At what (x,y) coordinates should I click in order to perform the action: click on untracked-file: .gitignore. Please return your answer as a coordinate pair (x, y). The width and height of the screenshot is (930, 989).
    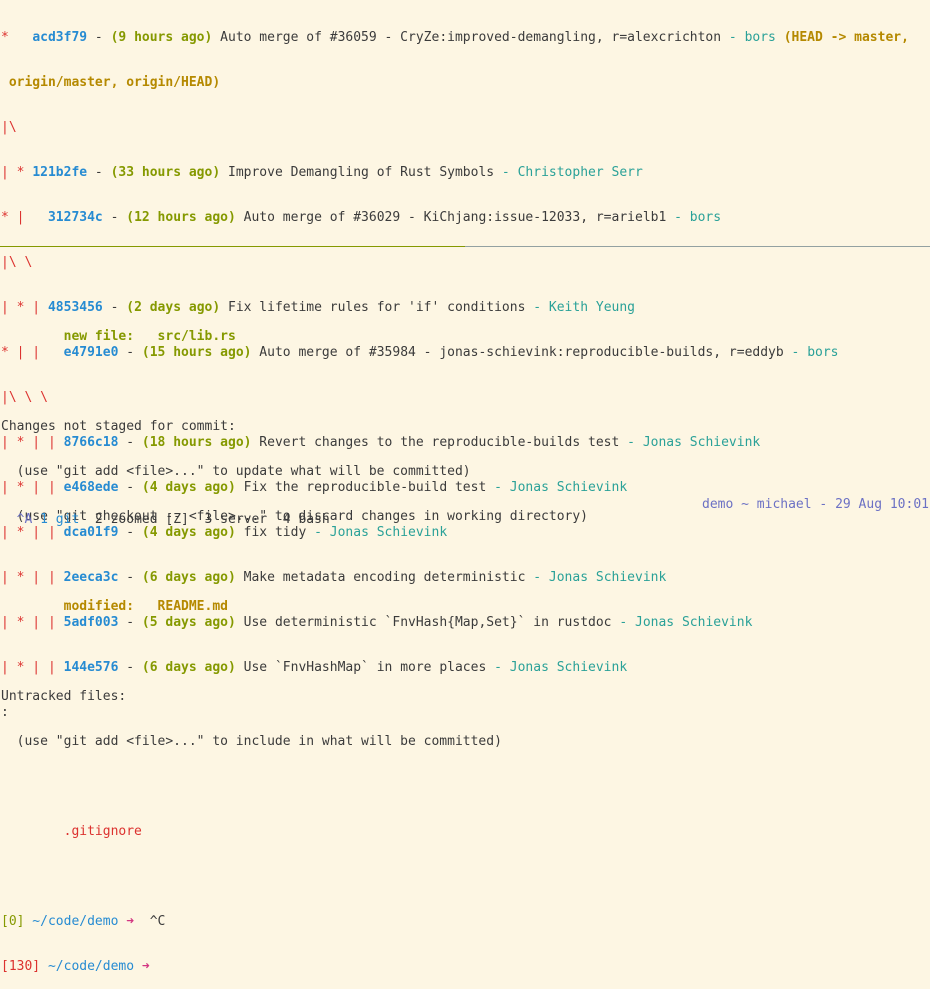
    Looking at the image, I should click on (71, 831).